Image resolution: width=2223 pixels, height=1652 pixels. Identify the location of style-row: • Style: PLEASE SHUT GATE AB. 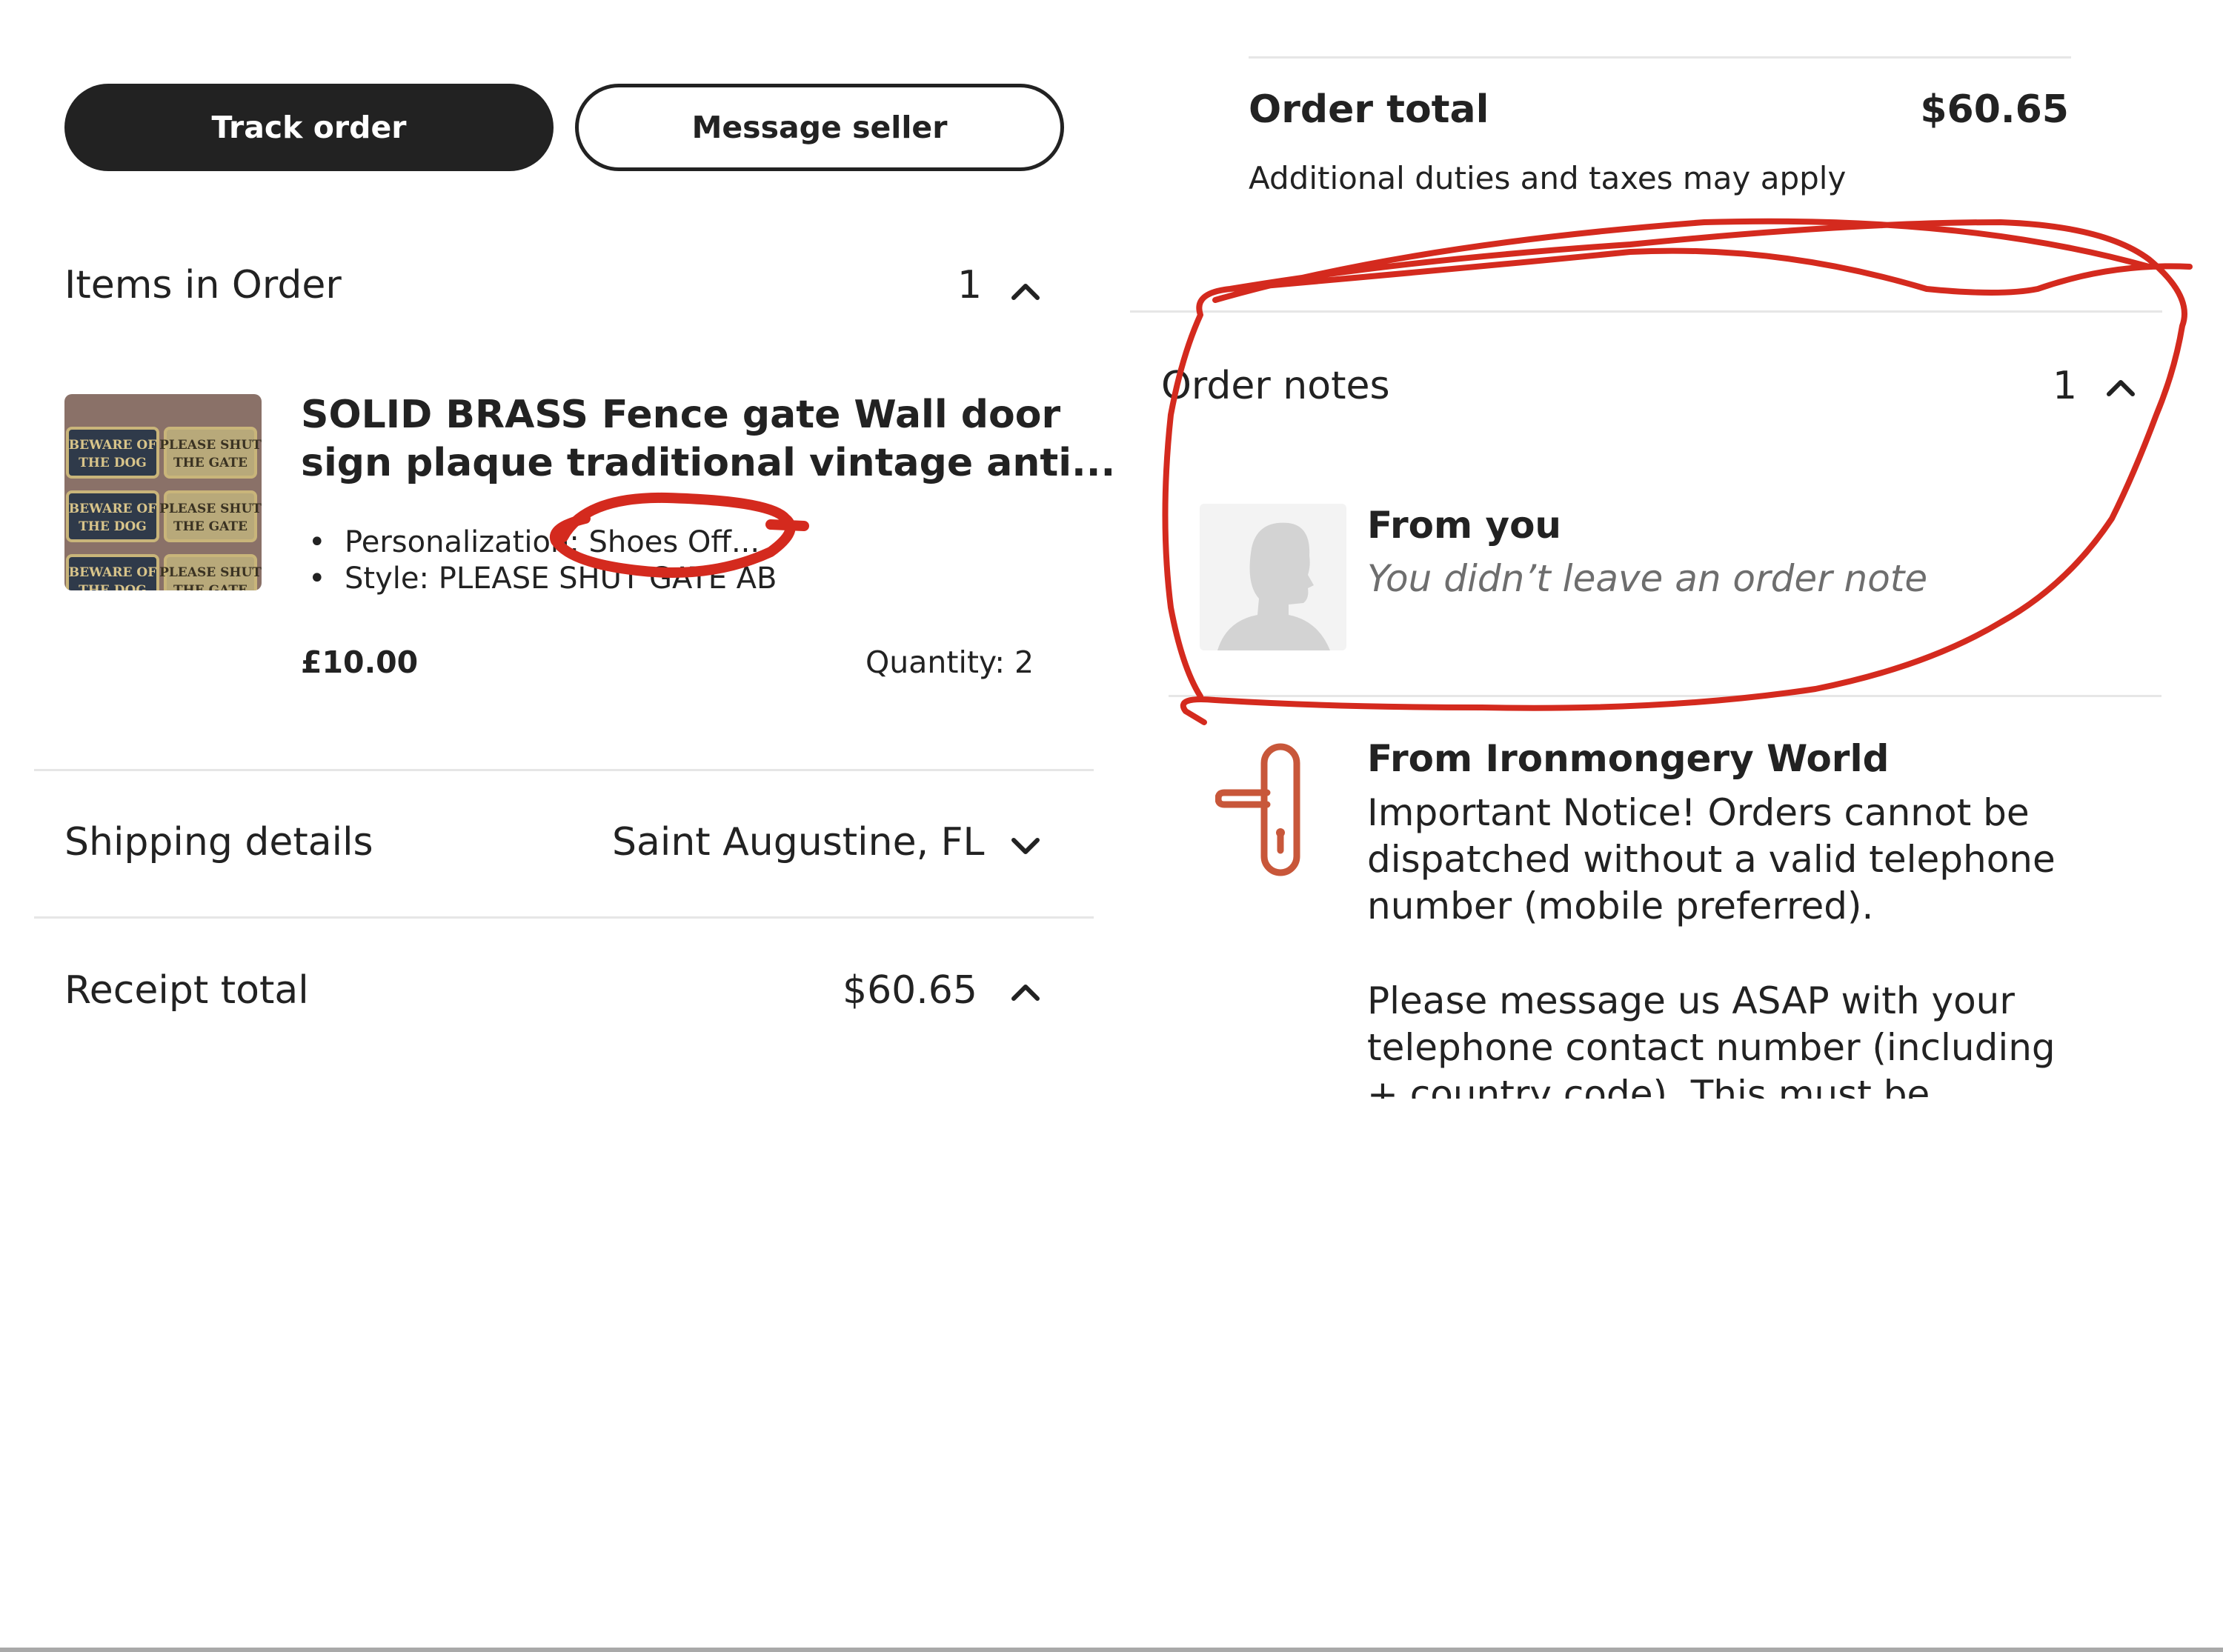
(543, 578).